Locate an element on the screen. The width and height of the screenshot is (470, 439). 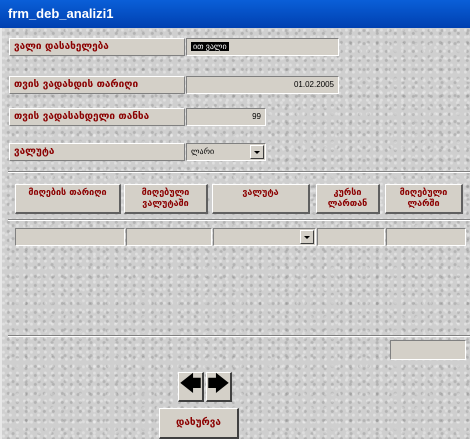
currency-value: ლარი is located at coordinates (203, 151).